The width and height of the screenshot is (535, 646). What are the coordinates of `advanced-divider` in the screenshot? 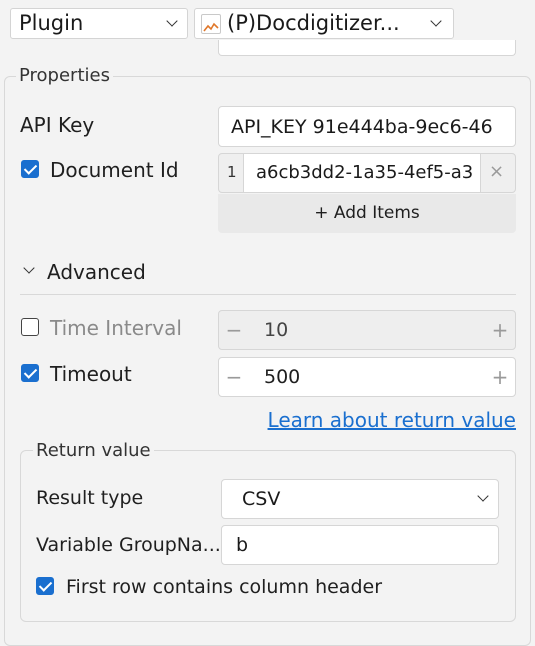 It's located at (268, 294).